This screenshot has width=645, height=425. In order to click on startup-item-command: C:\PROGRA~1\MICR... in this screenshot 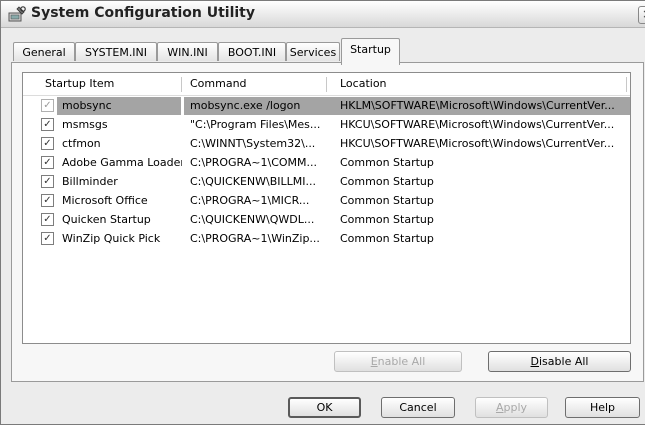, I will do `click(250, 200)`.